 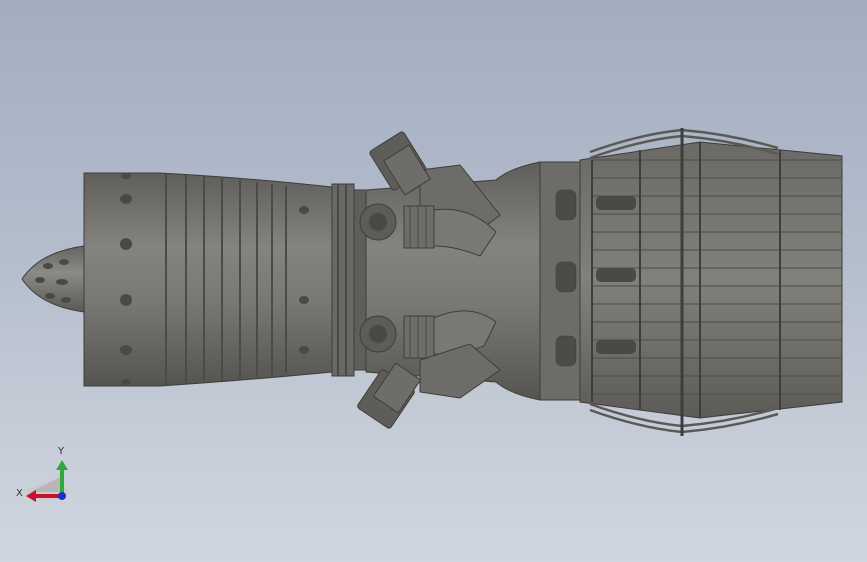 I want to click on nose-cone, so click(x=53, y=279).